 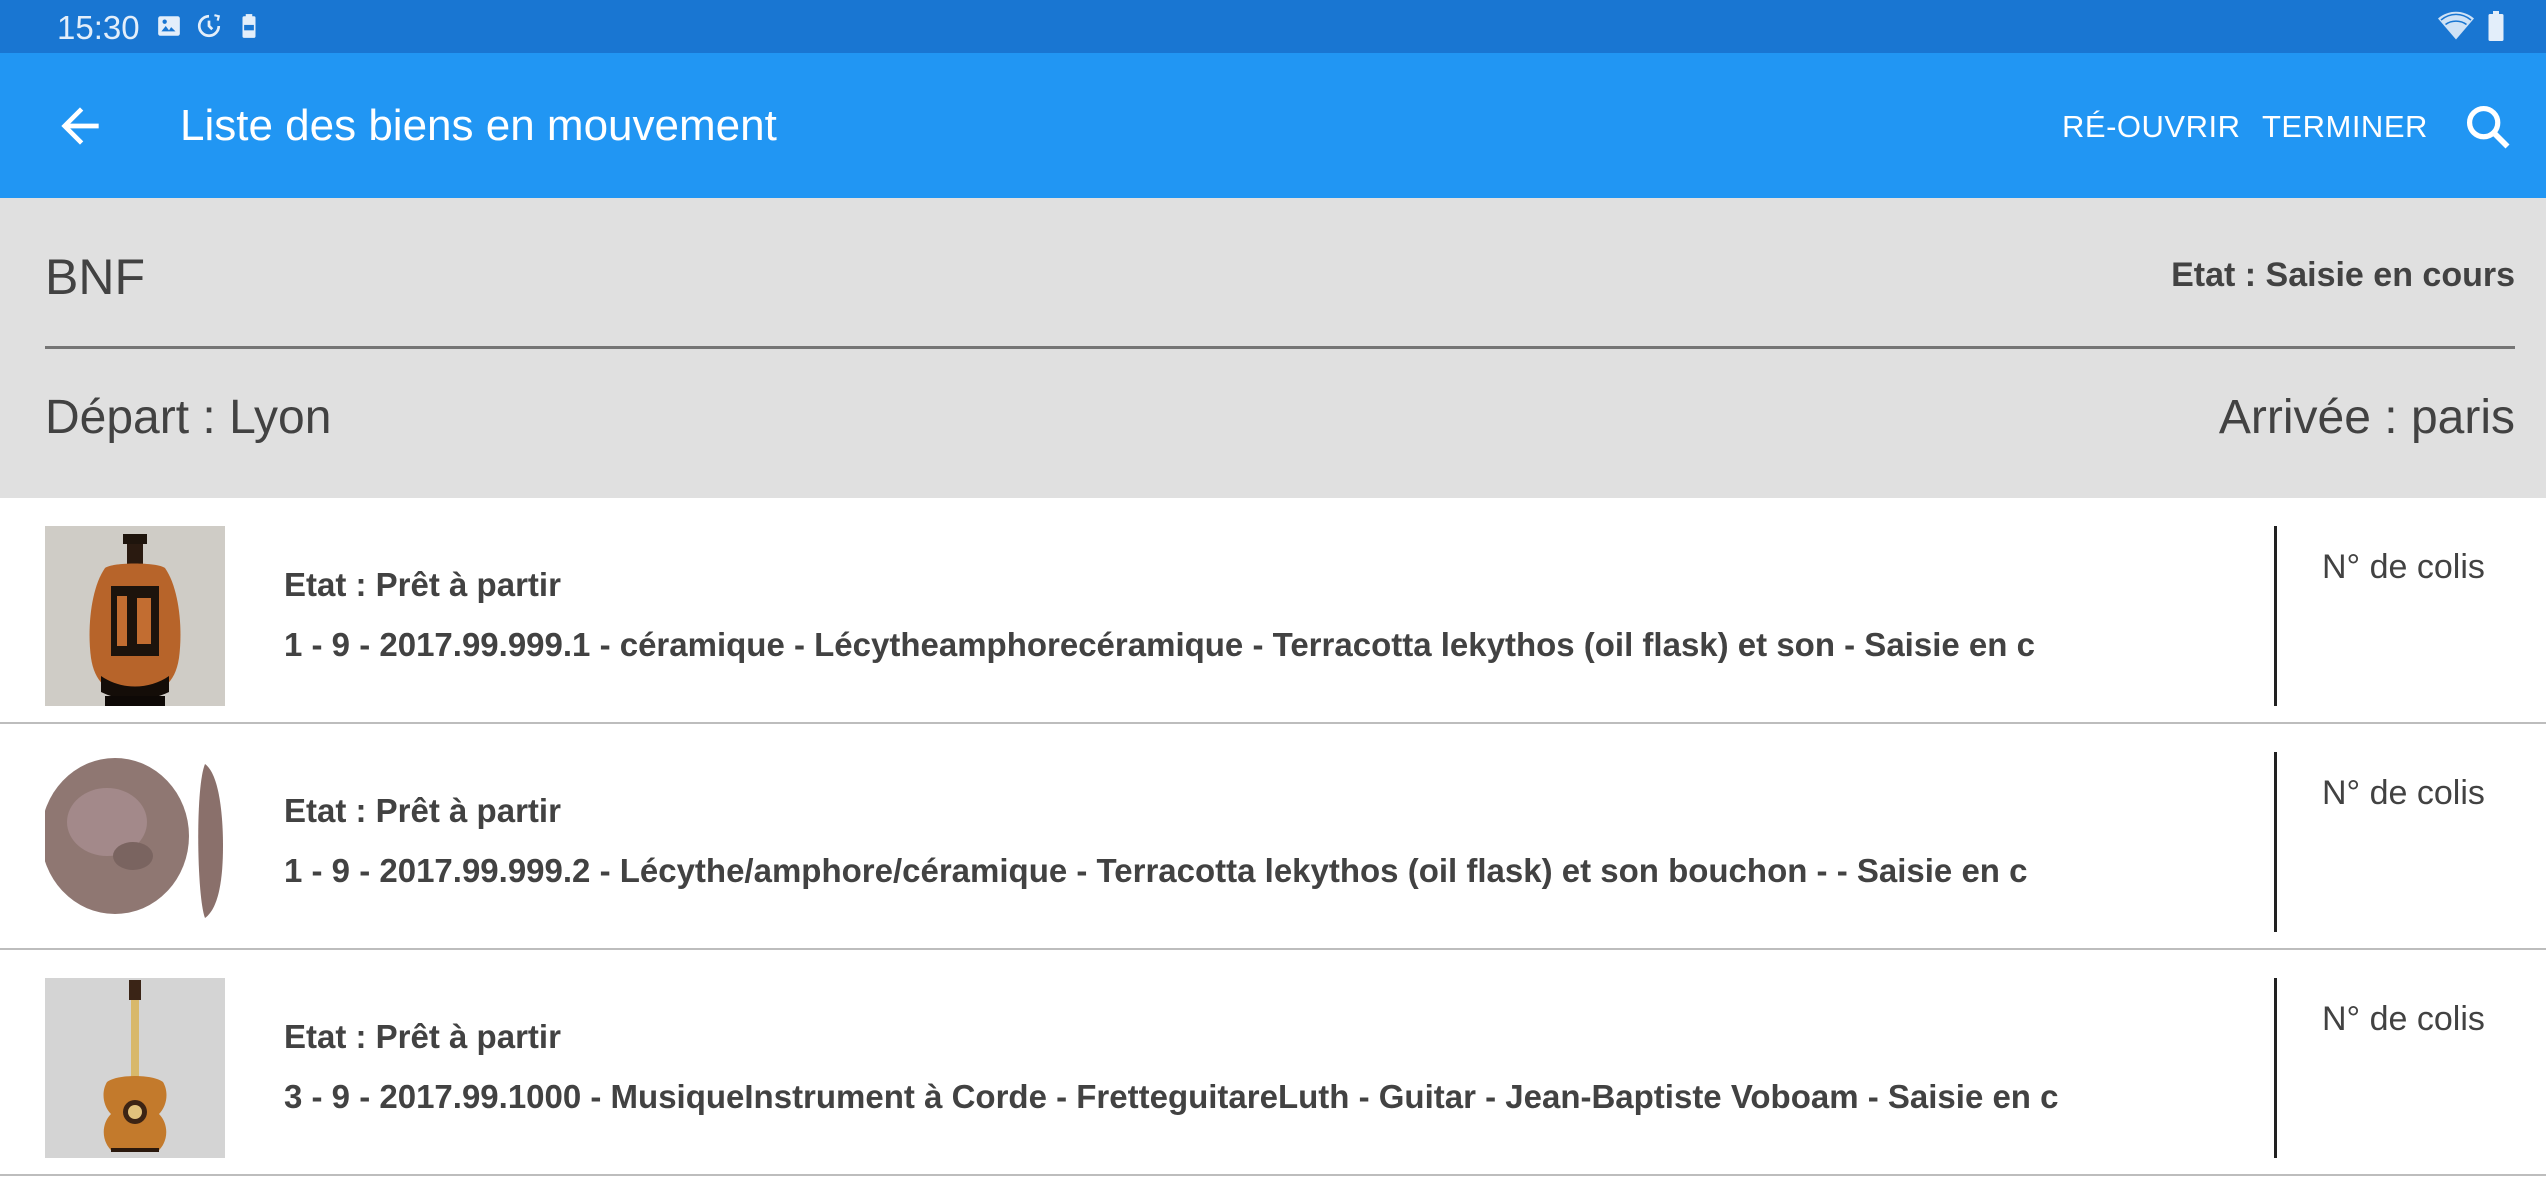 What do you see at coordinates (80, 126) in the screenshot?
I see `arrow-back-icon` at bounding box center [80, 126].